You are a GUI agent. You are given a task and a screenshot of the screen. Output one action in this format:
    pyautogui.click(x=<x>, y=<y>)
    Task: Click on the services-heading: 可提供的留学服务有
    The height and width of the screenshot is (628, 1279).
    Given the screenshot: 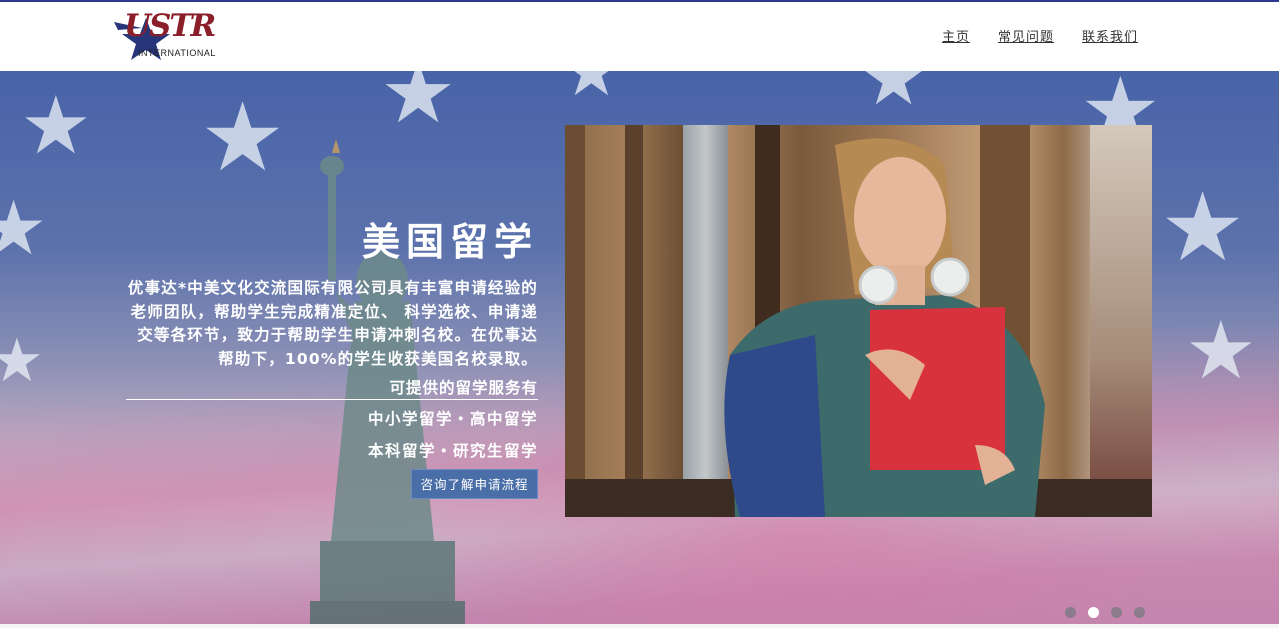 What is the action you would take?
    pyautogui.click(x=332, y=388)
    